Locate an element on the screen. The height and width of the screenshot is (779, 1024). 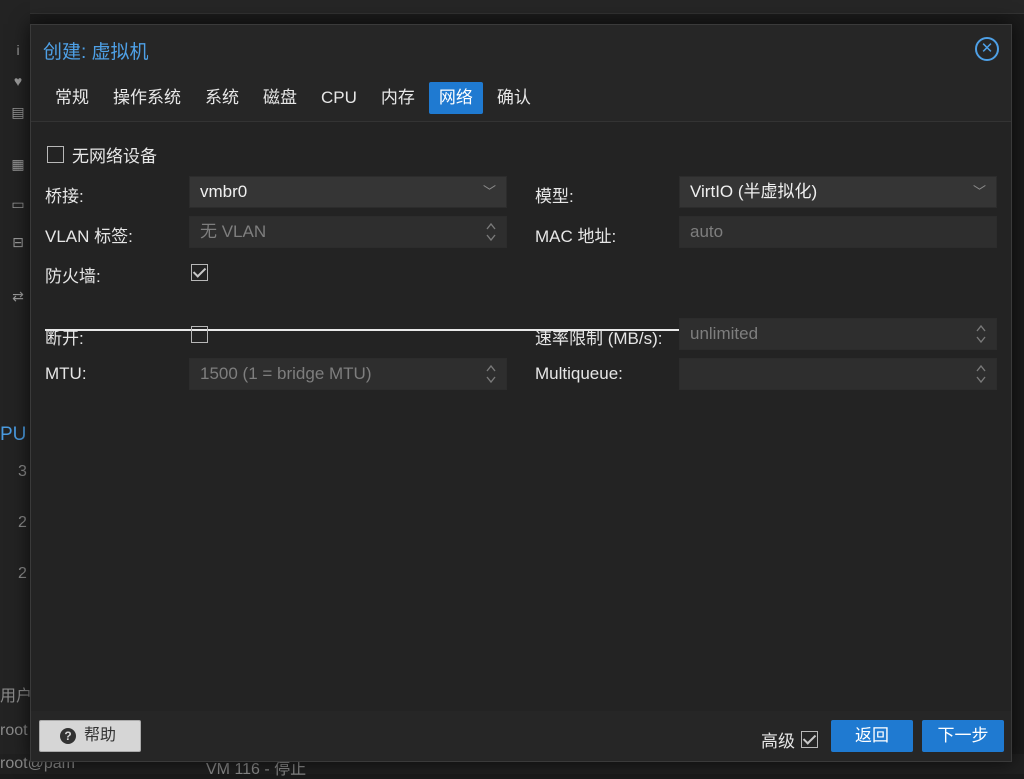
model-label: 模型: is located at coordinates (554, 194).